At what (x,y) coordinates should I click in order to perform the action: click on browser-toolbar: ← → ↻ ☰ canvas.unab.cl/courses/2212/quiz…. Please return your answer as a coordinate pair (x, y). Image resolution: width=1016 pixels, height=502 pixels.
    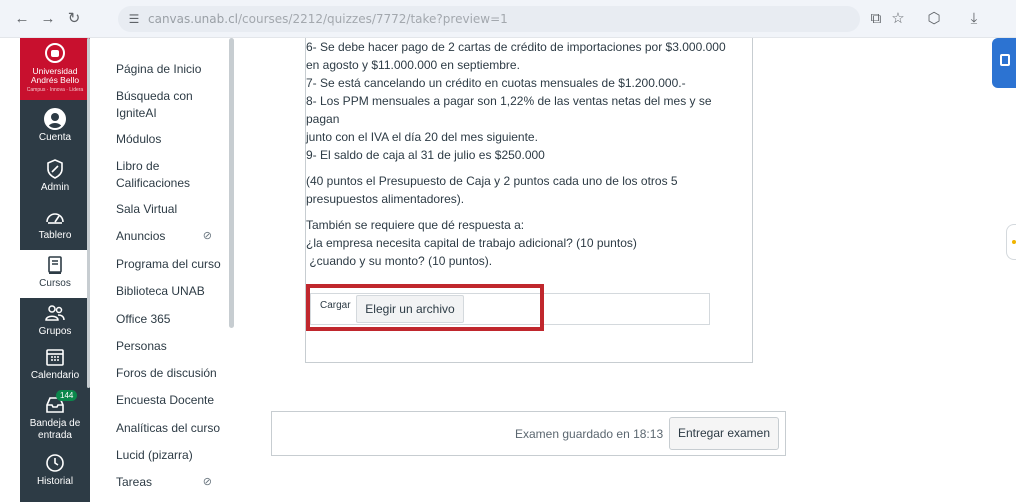
    Looking at the image, I should click on (508, 19).